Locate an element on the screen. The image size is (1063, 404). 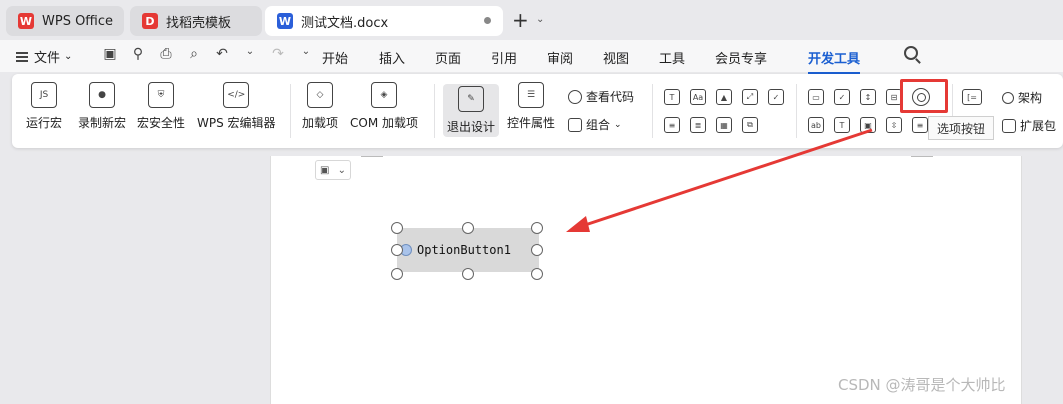
tab-docer-template: D 找稻壳模板 is located at coordinates (196, 21).